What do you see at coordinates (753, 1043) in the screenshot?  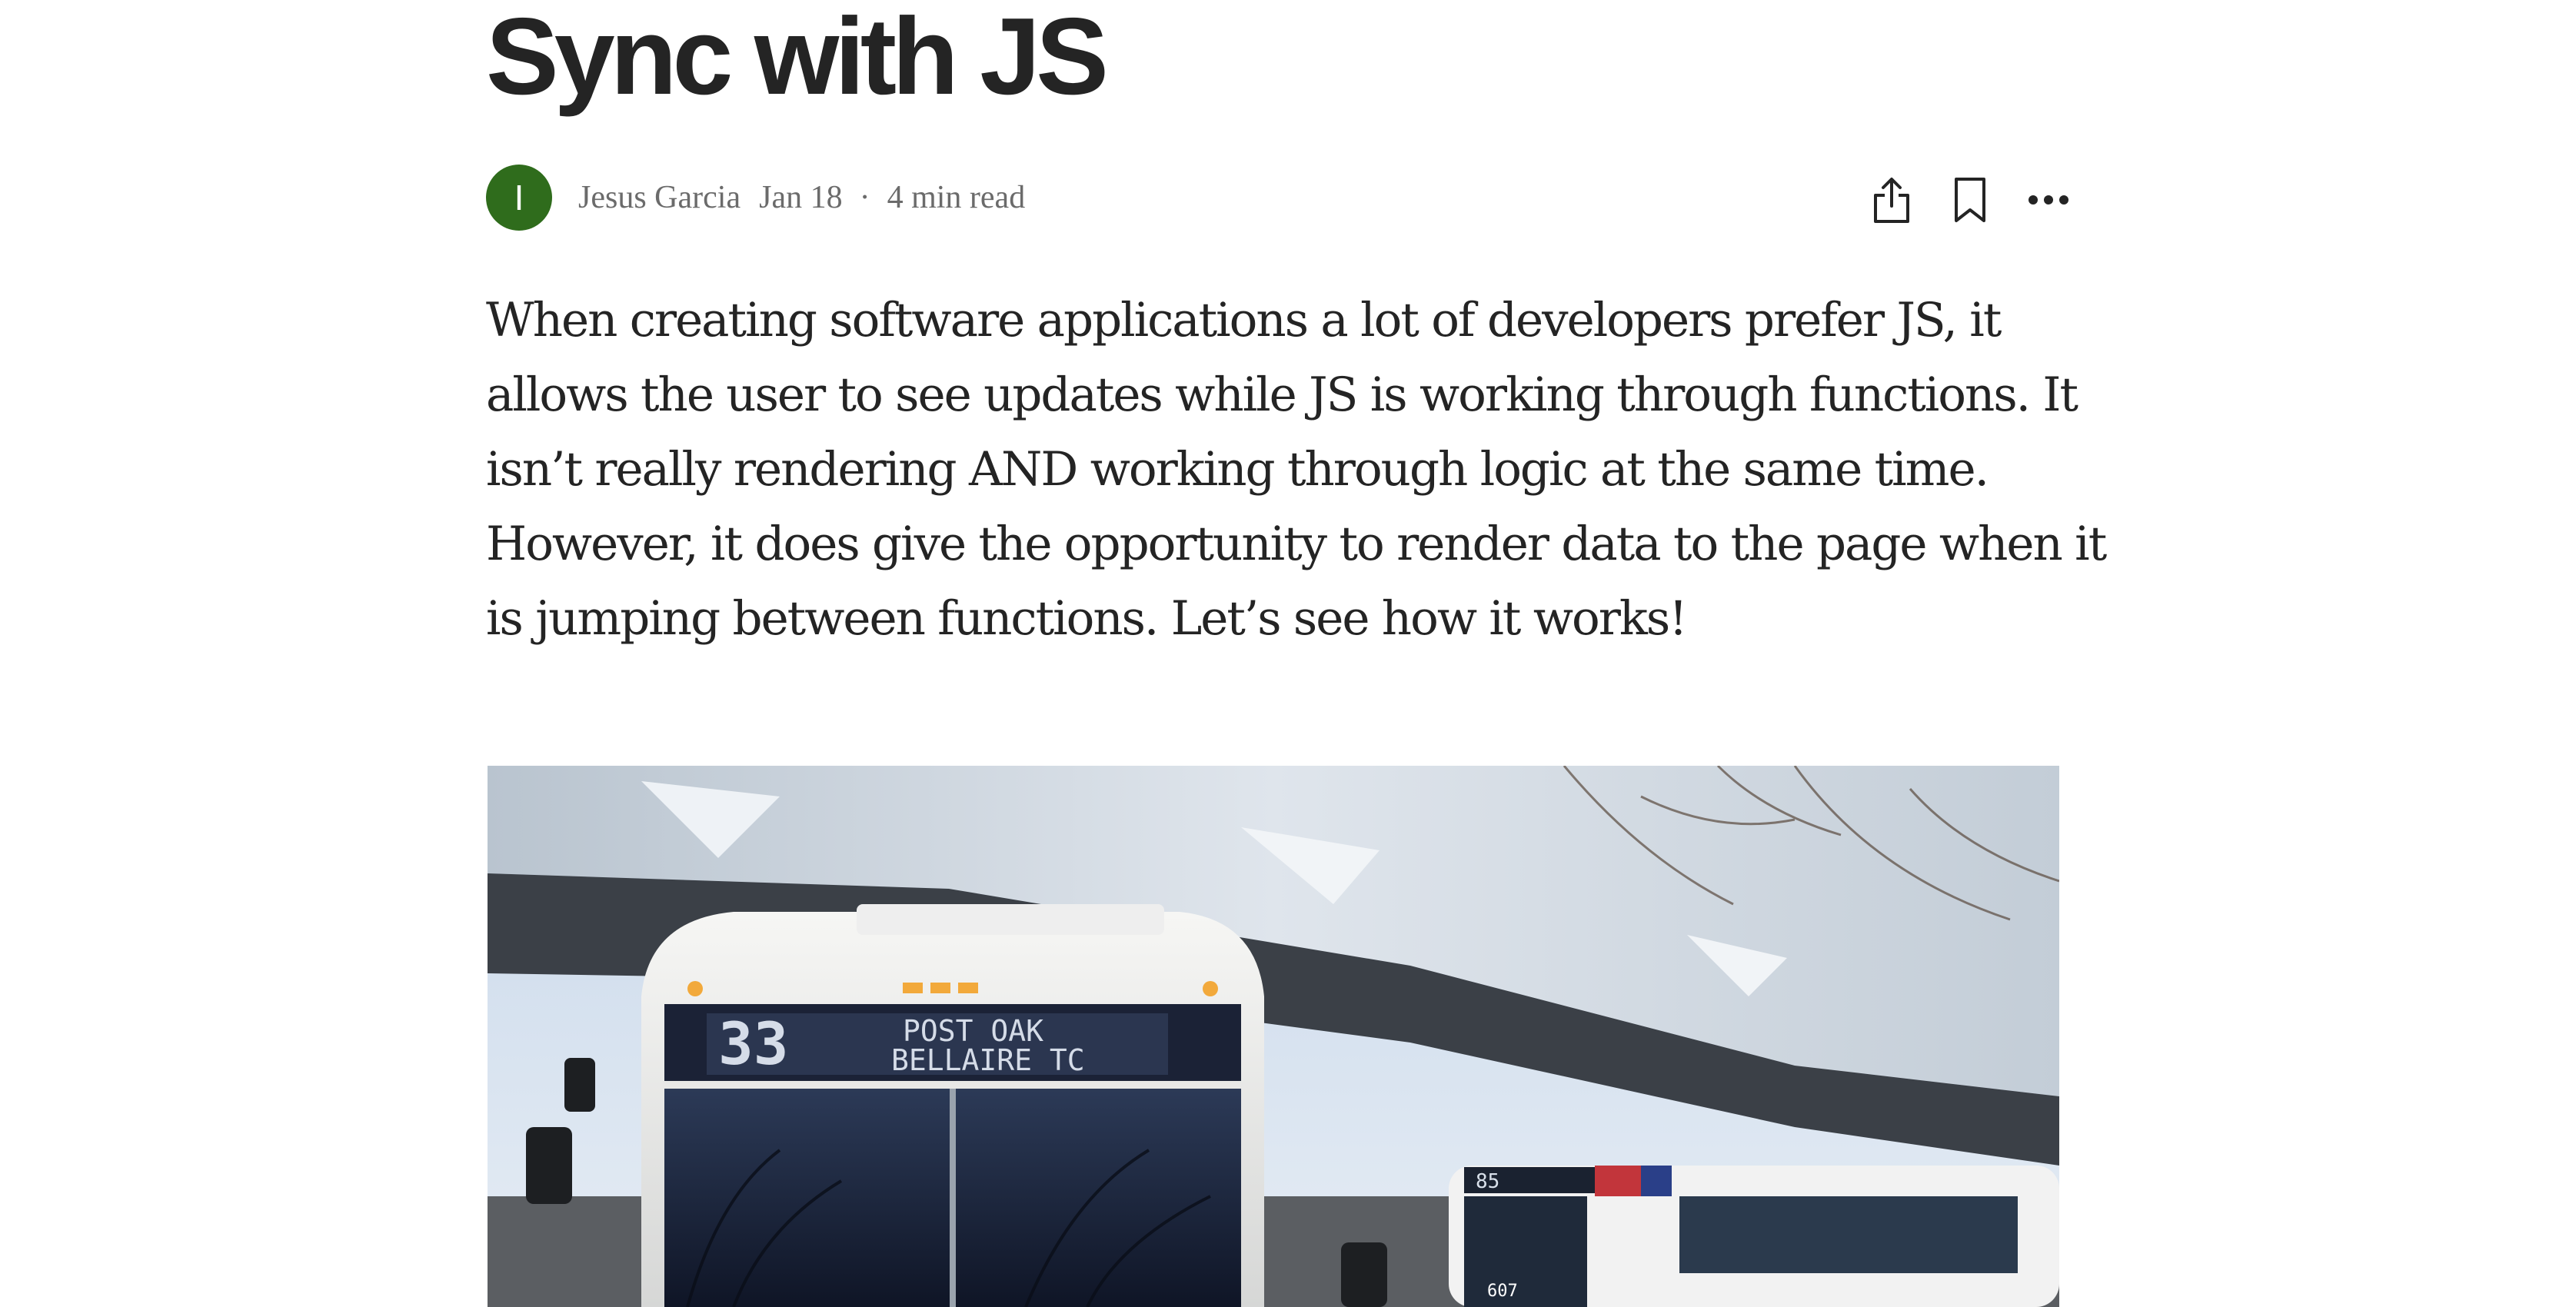 I see `route-number: 33` at bounding box center [753, 1043].